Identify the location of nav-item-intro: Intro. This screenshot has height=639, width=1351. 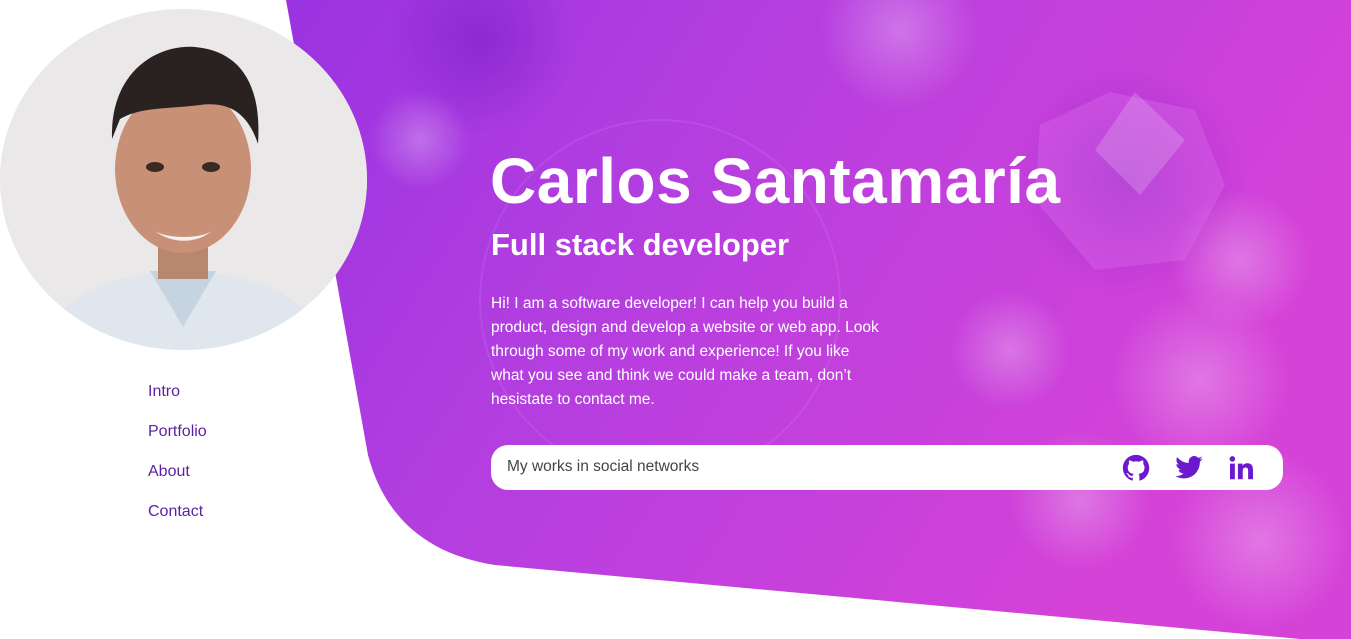
(177, 392).